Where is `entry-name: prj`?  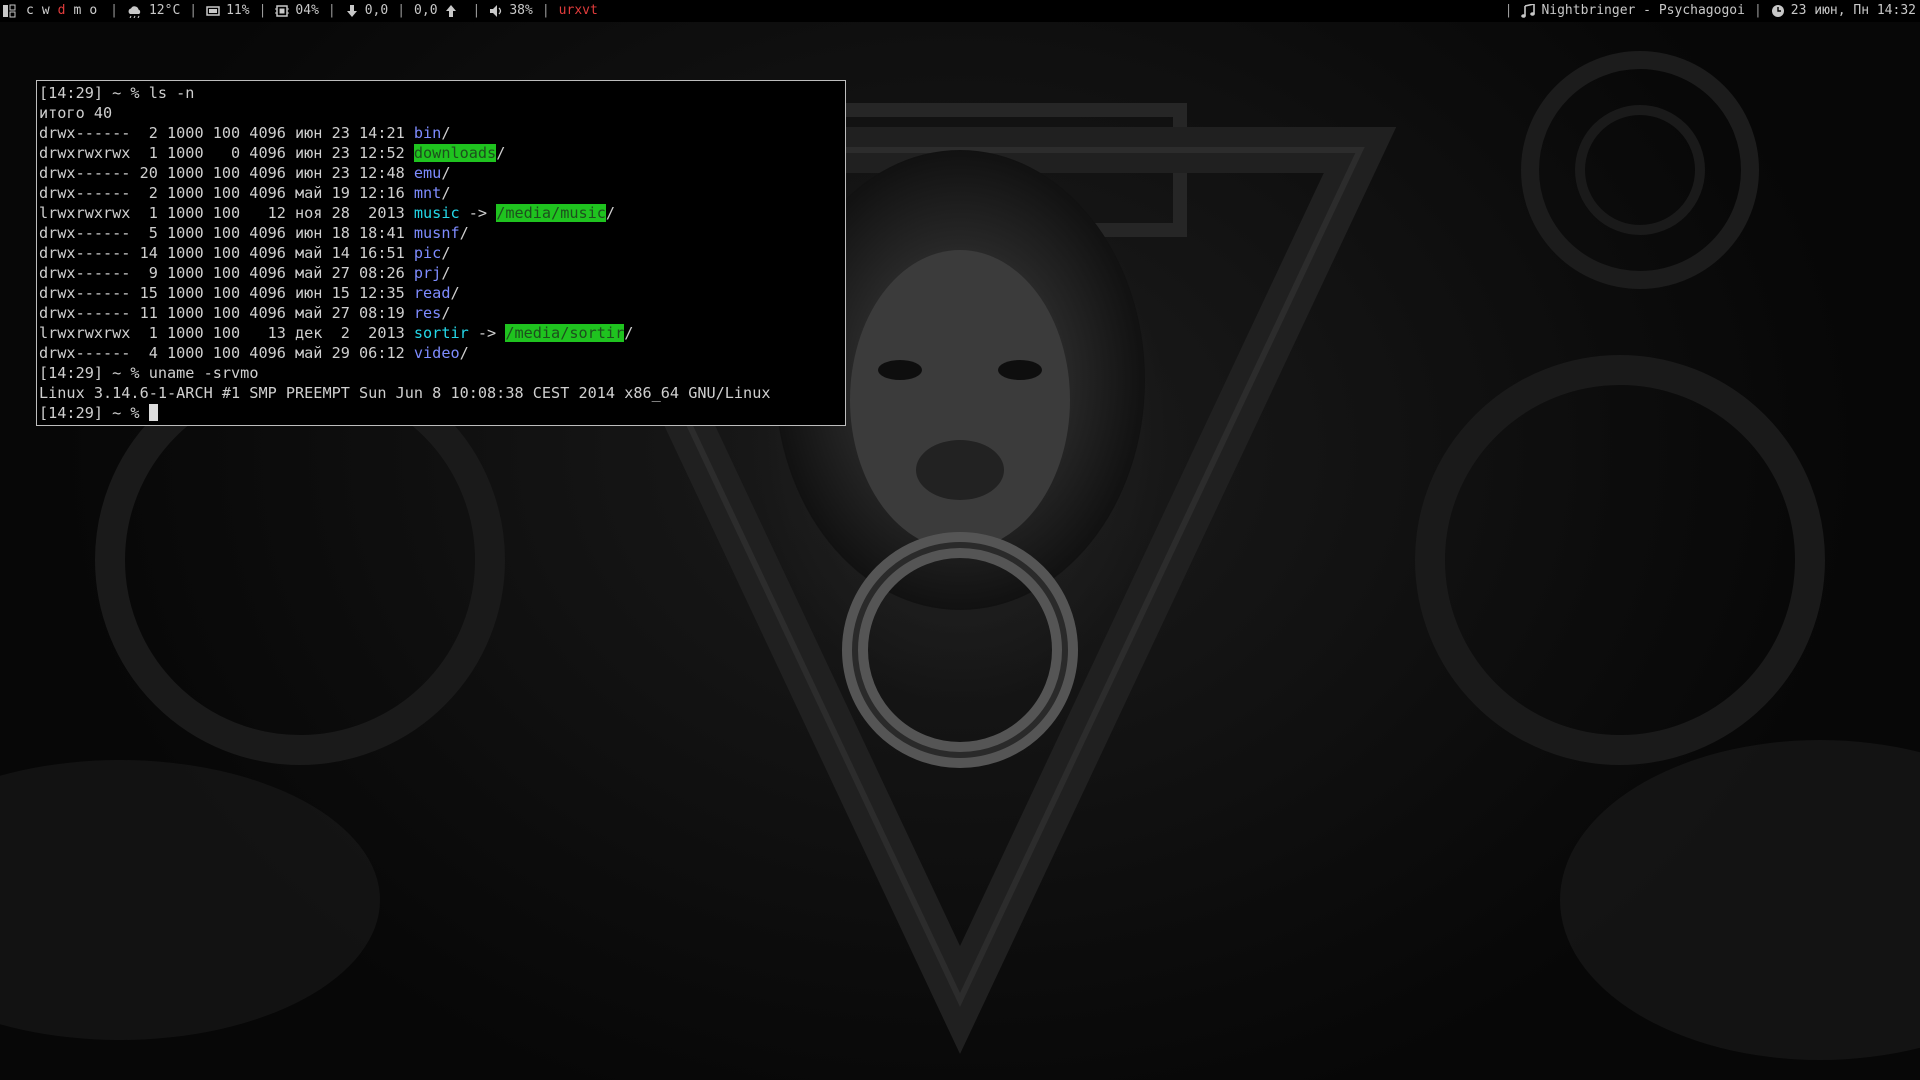
entry-name: prj is located at coordinates (427, 273).